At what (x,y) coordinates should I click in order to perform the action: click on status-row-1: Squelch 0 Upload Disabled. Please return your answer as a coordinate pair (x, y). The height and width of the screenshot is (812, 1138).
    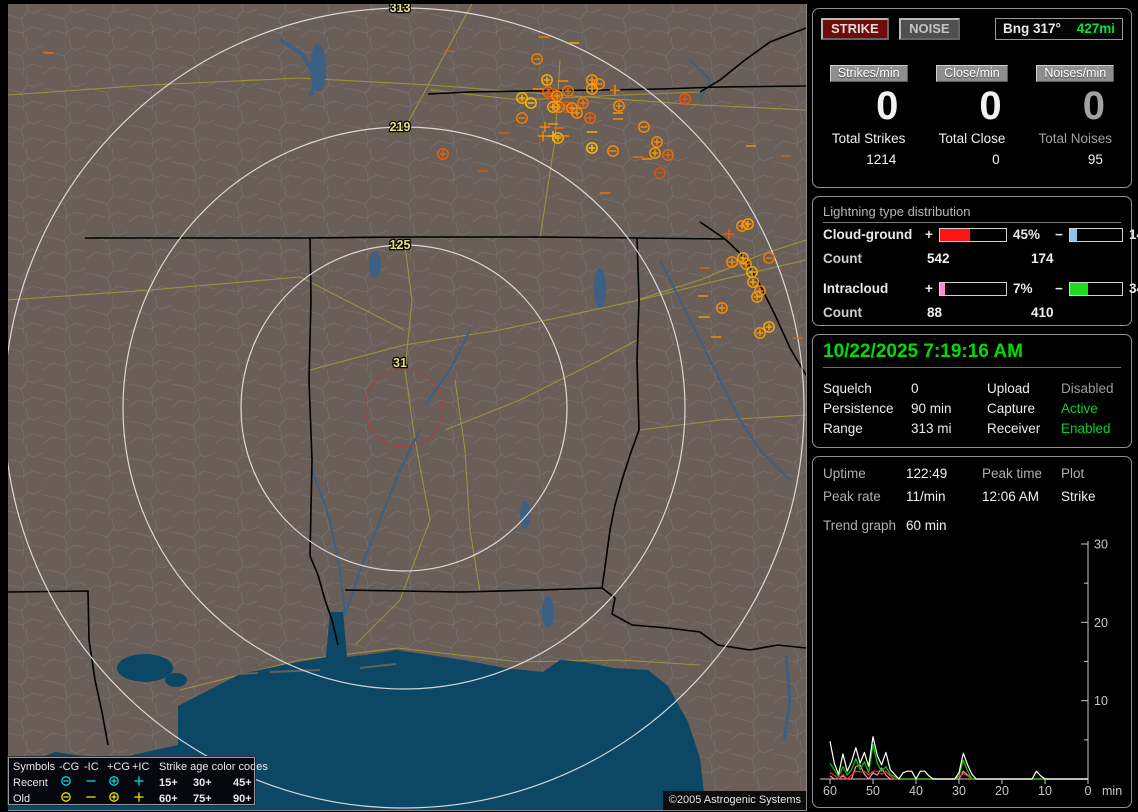
    Looking at the image, I should click on (974, 388).